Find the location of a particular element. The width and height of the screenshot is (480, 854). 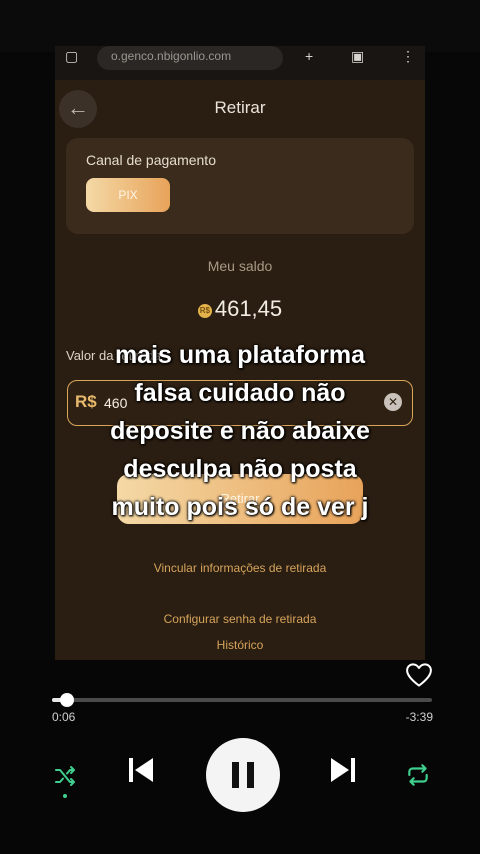

pause-button is located at coordinates (243, 775).